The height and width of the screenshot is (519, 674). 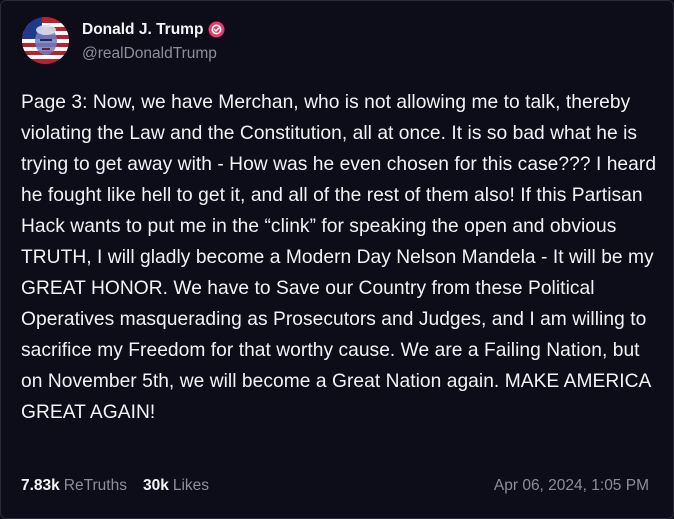 What do you see at coordinates (191, 486) in the screenshot?
I see `likes-label: Likes` at bounding box center [191, 486].